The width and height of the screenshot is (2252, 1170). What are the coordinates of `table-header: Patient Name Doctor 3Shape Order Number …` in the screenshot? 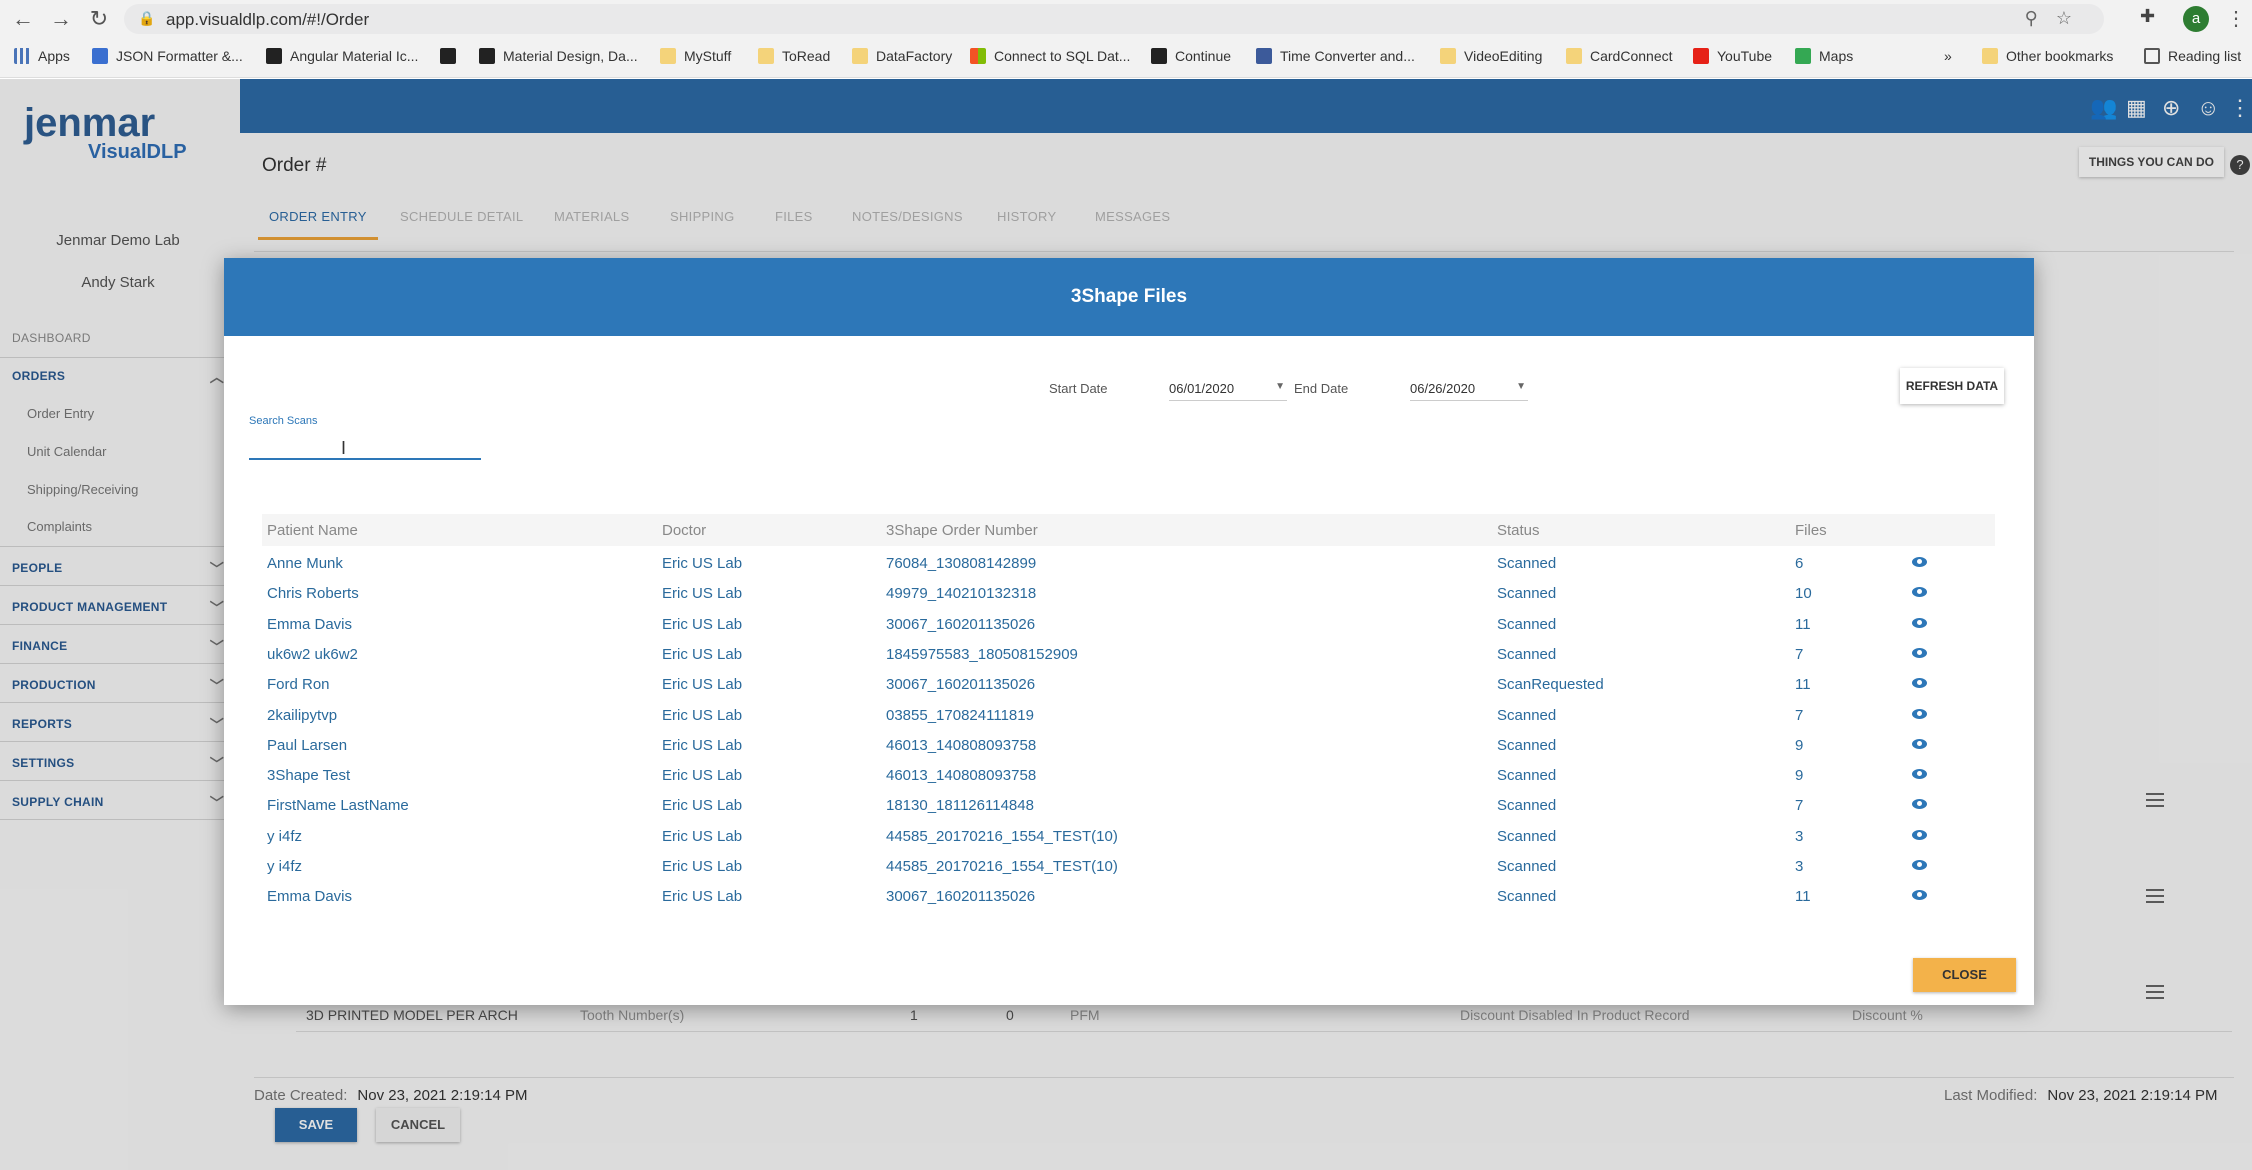 It's located at (1128, 530).